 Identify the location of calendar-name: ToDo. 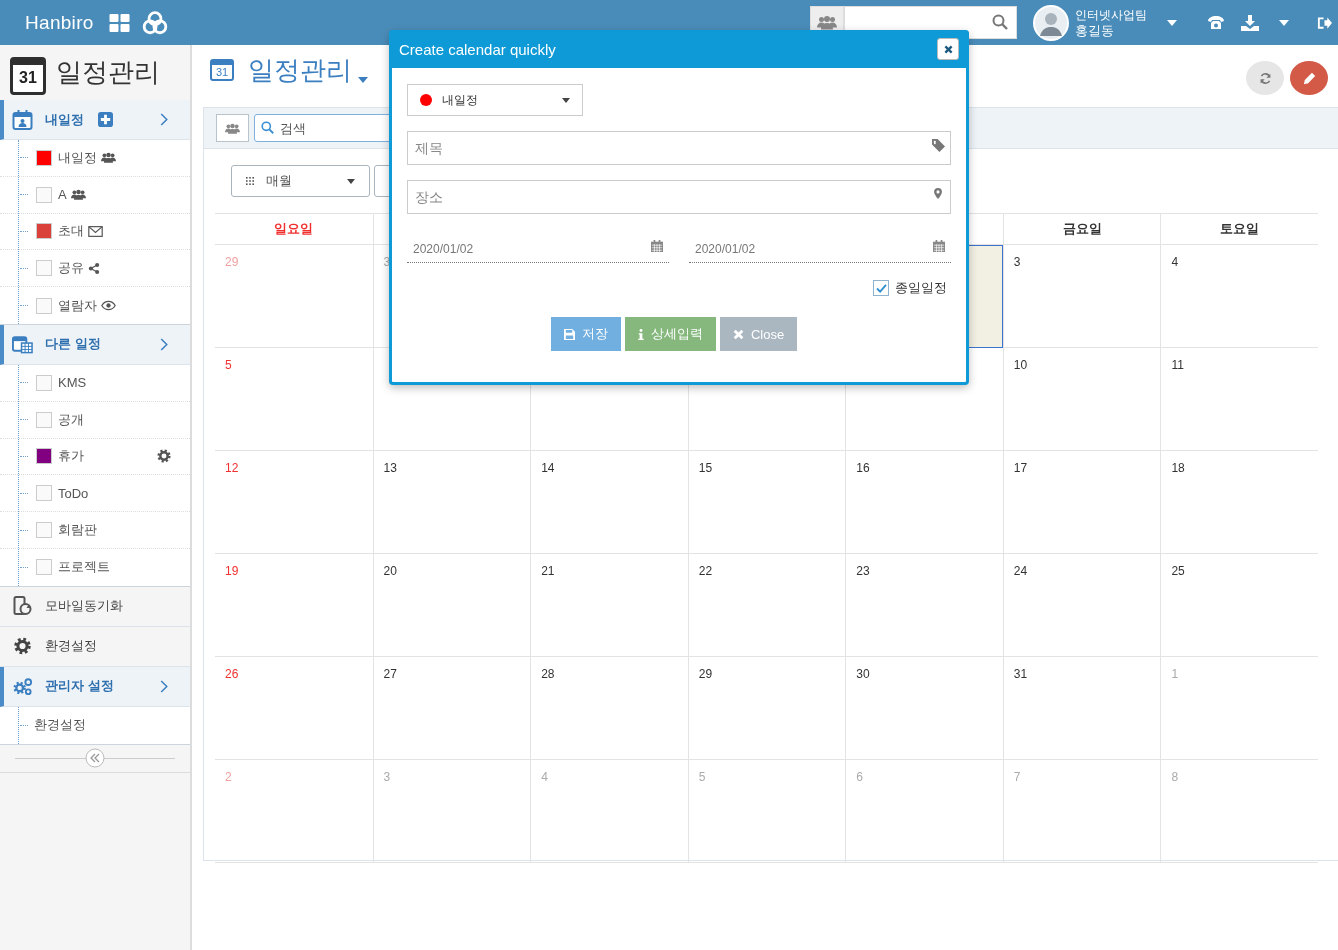
(73, 493).